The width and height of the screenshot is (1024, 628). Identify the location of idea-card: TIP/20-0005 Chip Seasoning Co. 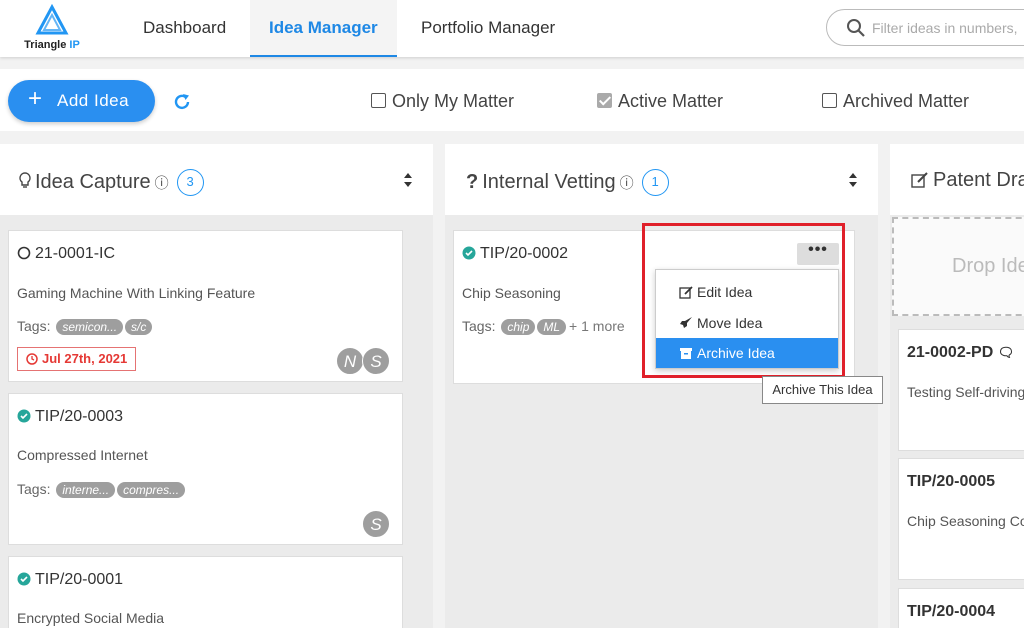
(961, 519).